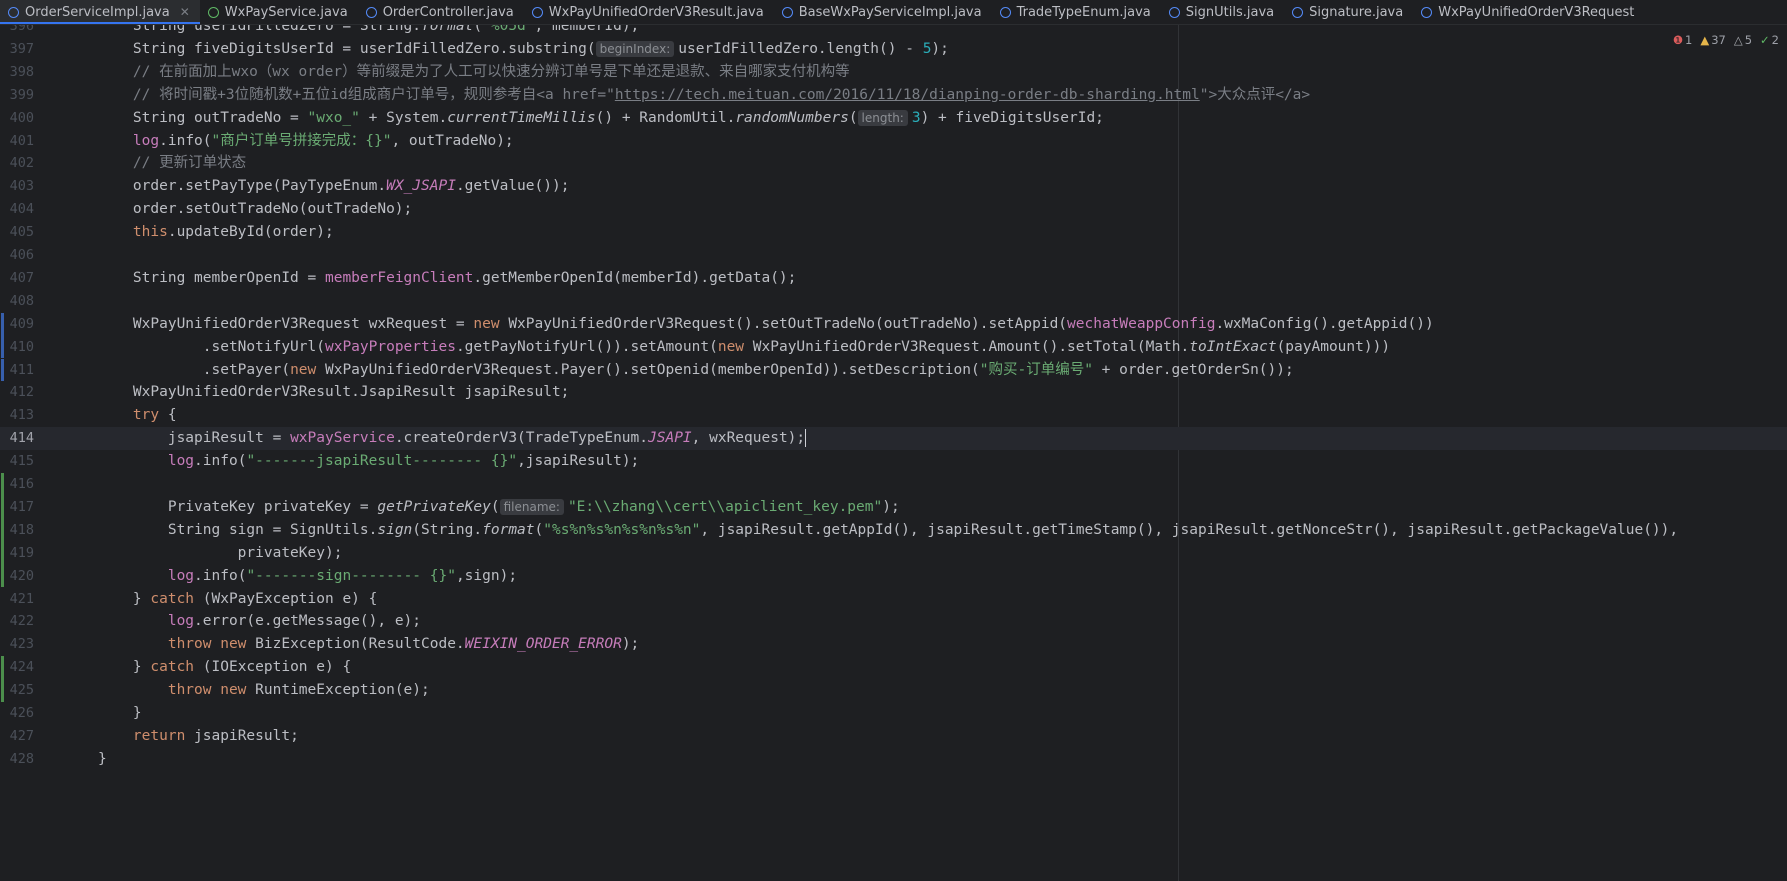 This screenshot has width=1787, height=881. I want to click on line-number: 413, so click(17, 415).